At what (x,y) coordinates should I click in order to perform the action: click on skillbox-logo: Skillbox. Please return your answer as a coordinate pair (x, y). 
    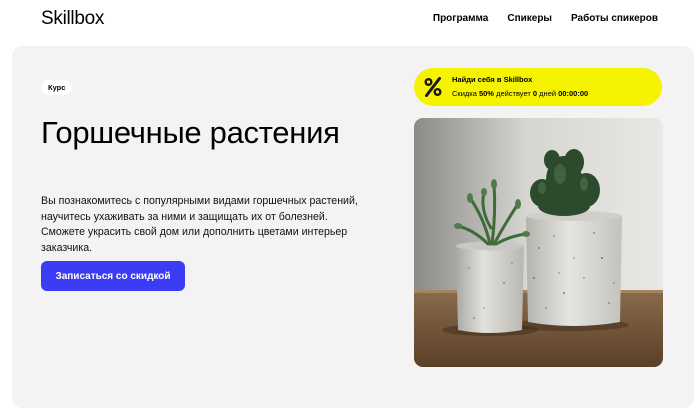
    Looking at the image, I should click on (72, 19).